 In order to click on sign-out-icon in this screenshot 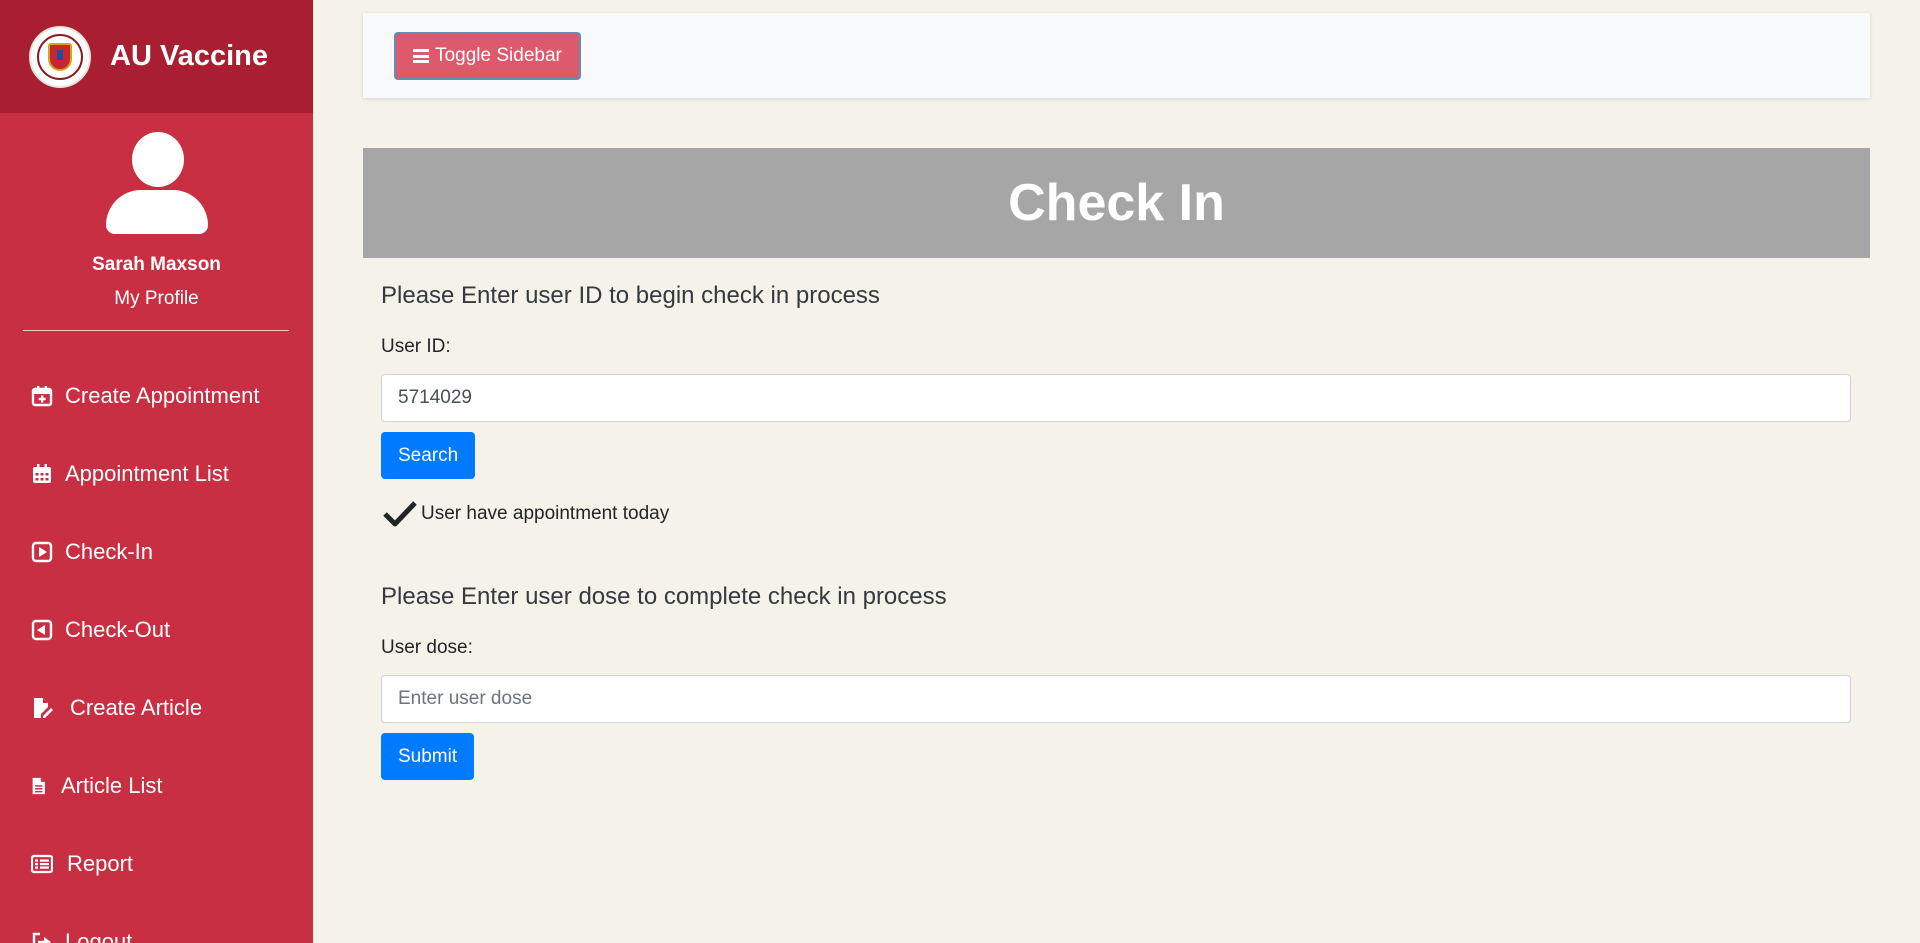, I will do `click(41, 937)`.